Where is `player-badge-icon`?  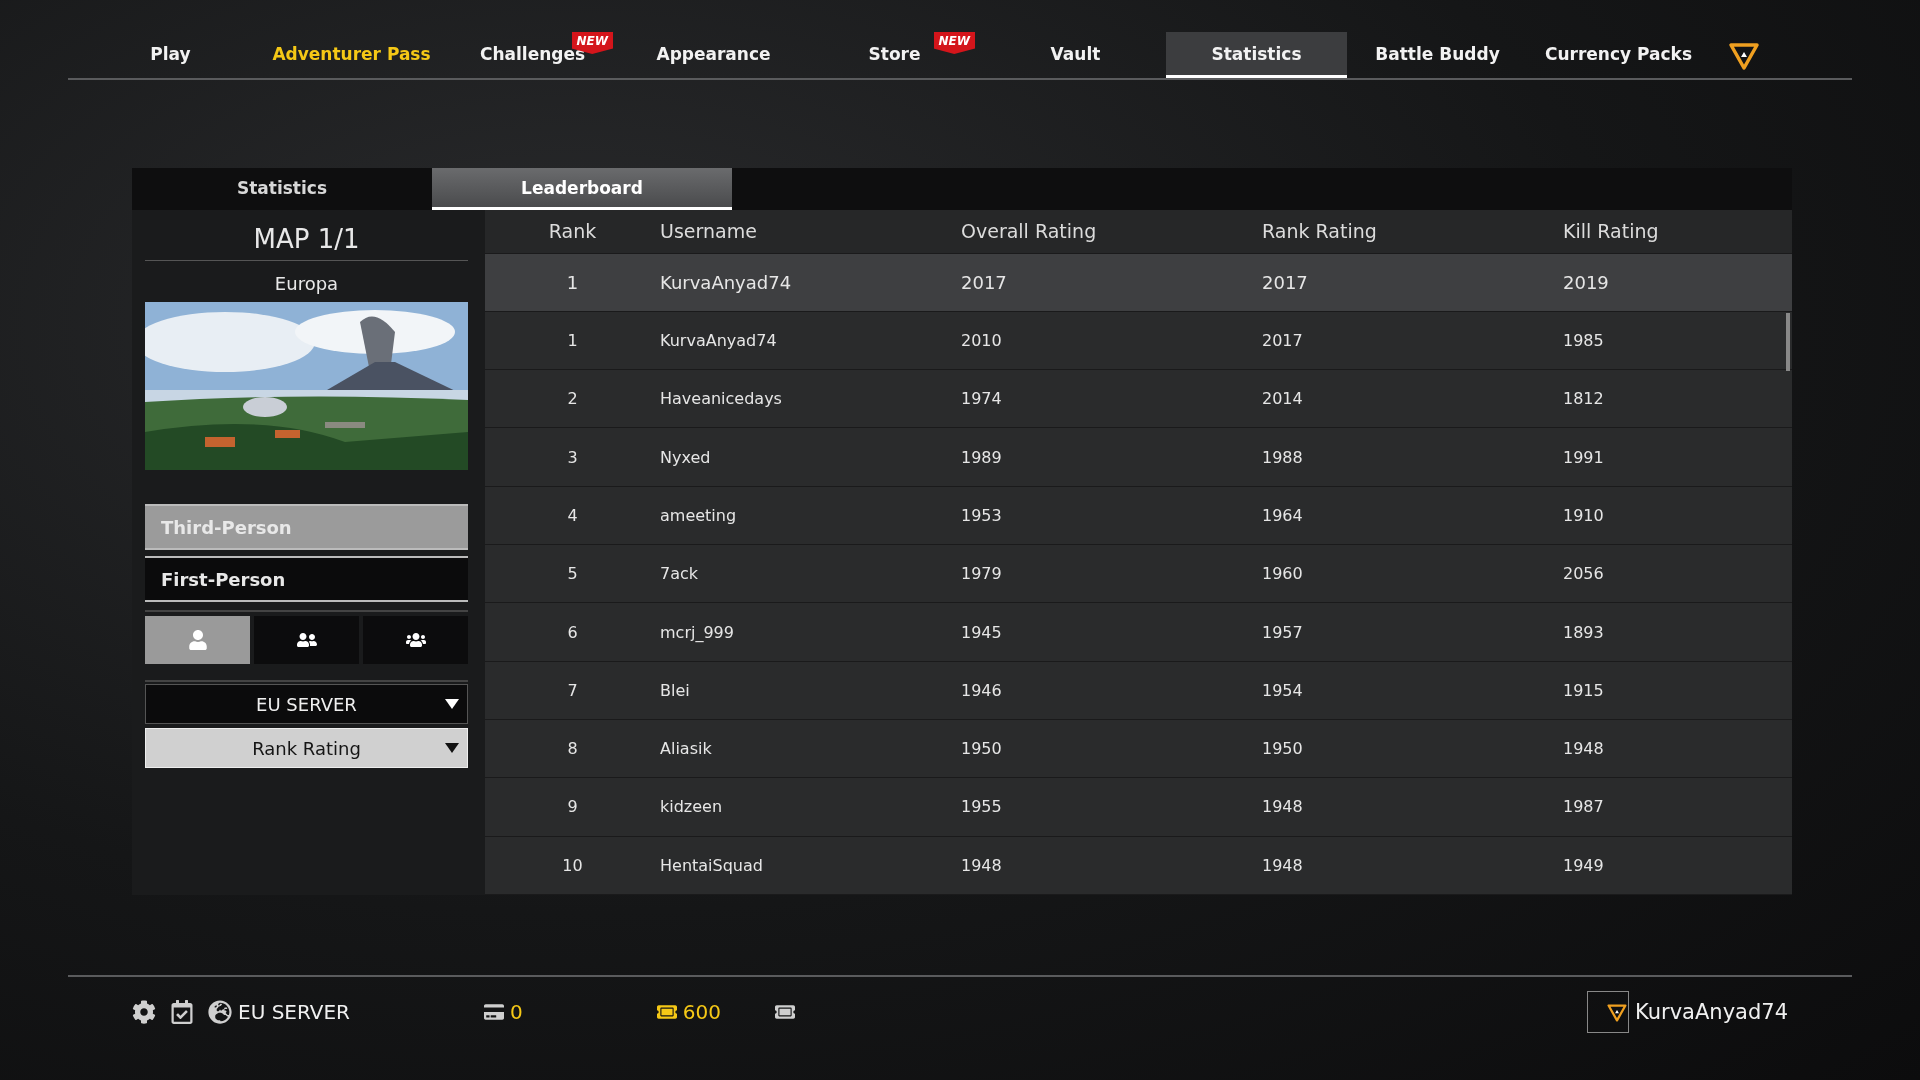
player-badge-icon is located at coordinates (1608, 1012).